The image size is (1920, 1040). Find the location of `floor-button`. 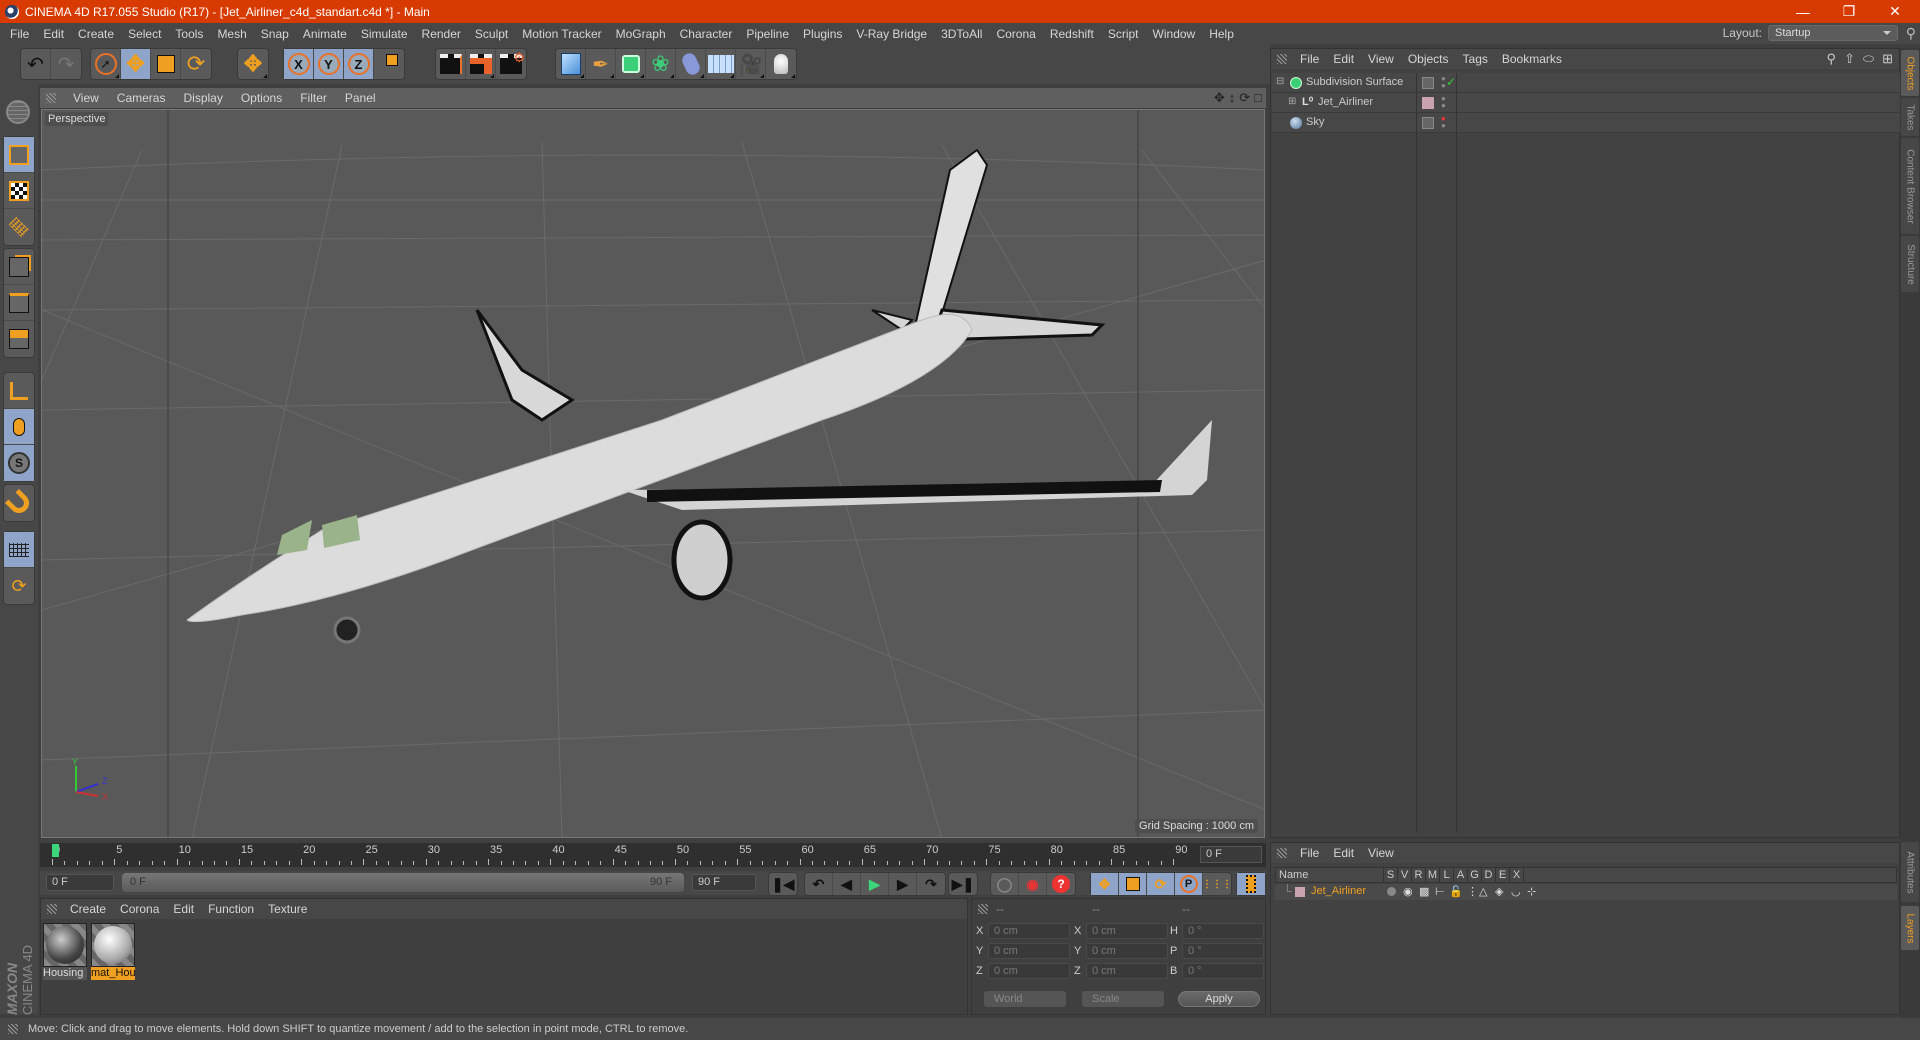

floor-button is located at coordinates (721, 64).